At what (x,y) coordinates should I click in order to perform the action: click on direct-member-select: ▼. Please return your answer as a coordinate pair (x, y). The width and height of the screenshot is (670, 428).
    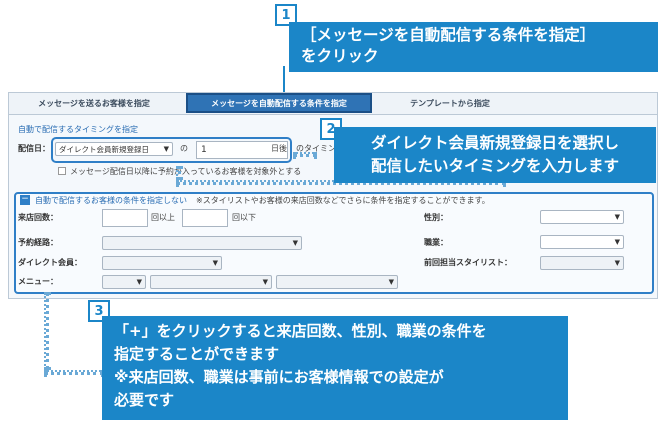
    Looking at the image, I should click on (162, 263).